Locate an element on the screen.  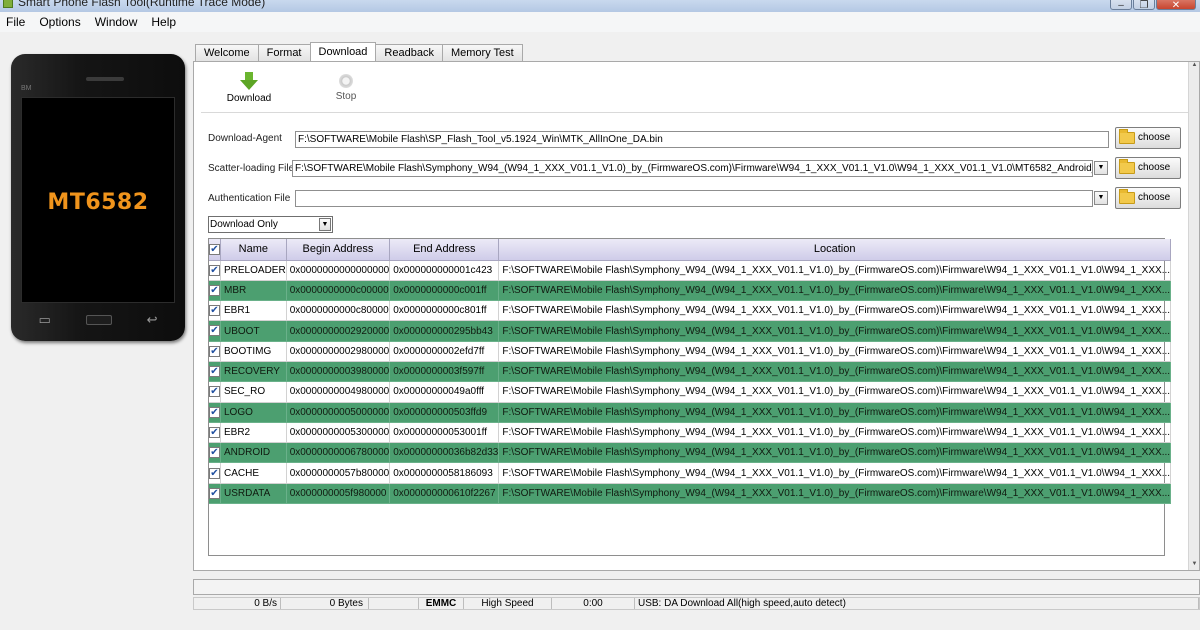
cell-begin-address: 0x0000000000c00000 is located at coordinates (338, 291).